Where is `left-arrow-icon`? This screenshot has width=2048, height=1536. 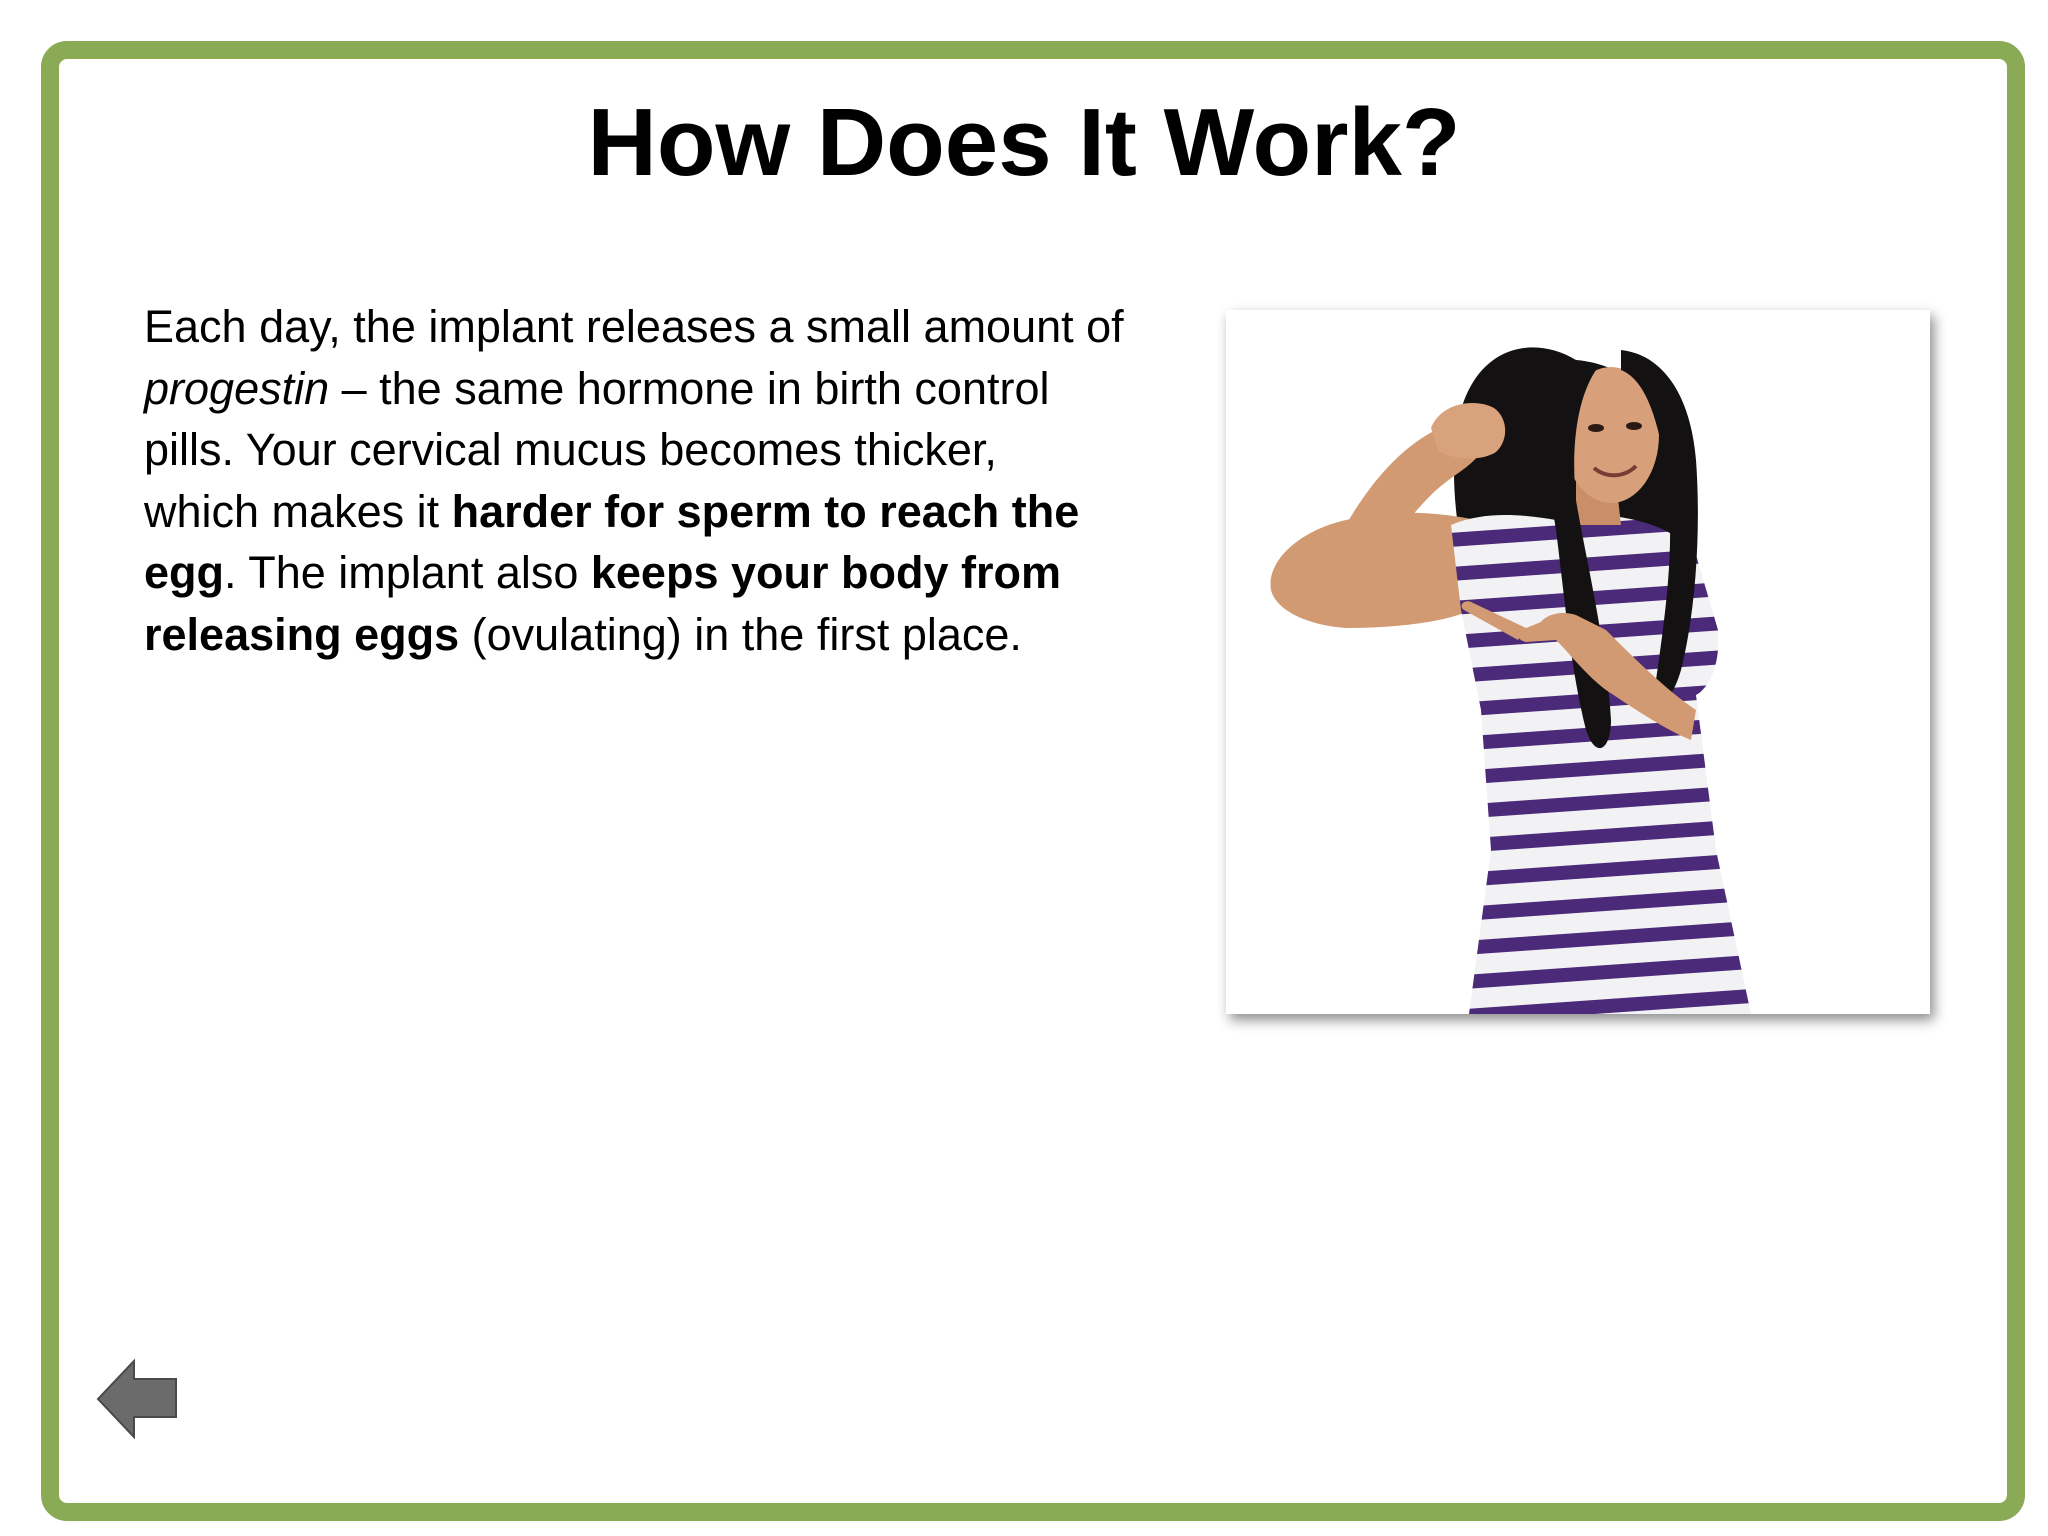
left-arrow-icon is located at coordinates (136, 1399).